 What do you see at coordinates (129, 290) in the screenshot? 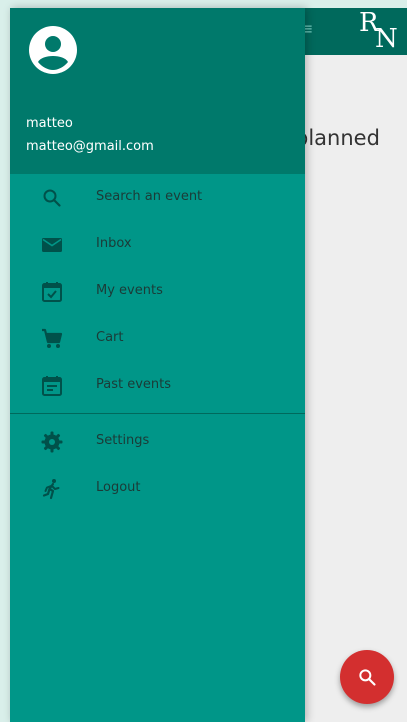
I see `menu-item-label: My events` at bounding box center [129, 290].